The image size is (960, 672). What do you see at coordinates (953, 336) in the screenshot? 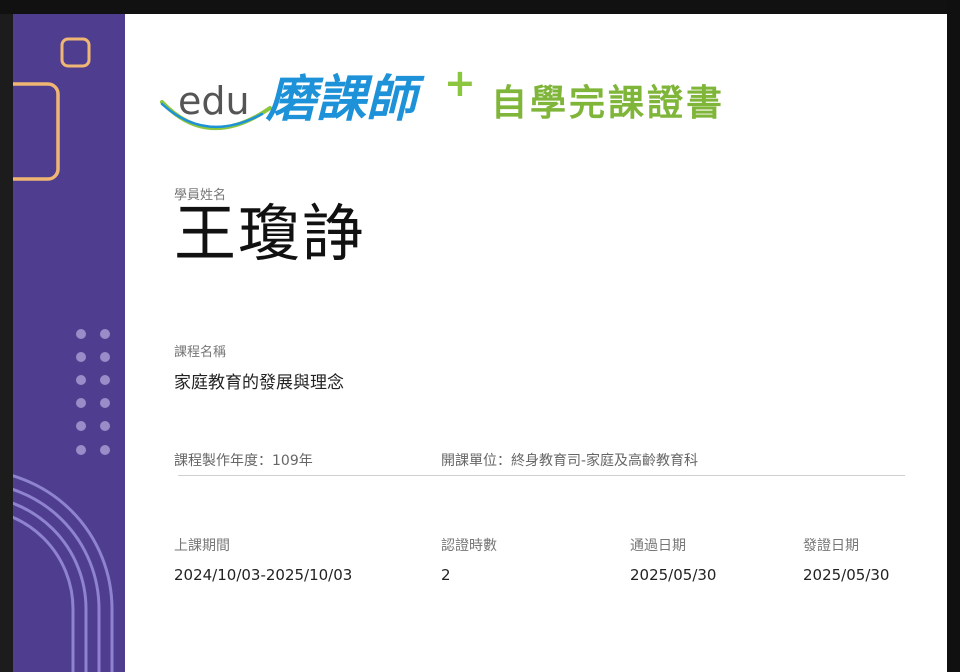
I see `window-frame-right` at bounding box center [953, 336].